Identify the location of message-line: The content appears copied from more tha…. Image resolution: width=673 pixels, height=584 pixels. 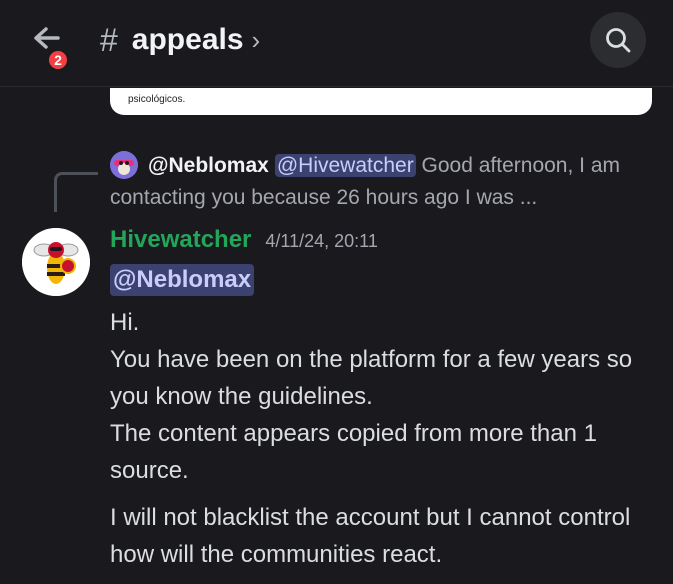
(353, 452).